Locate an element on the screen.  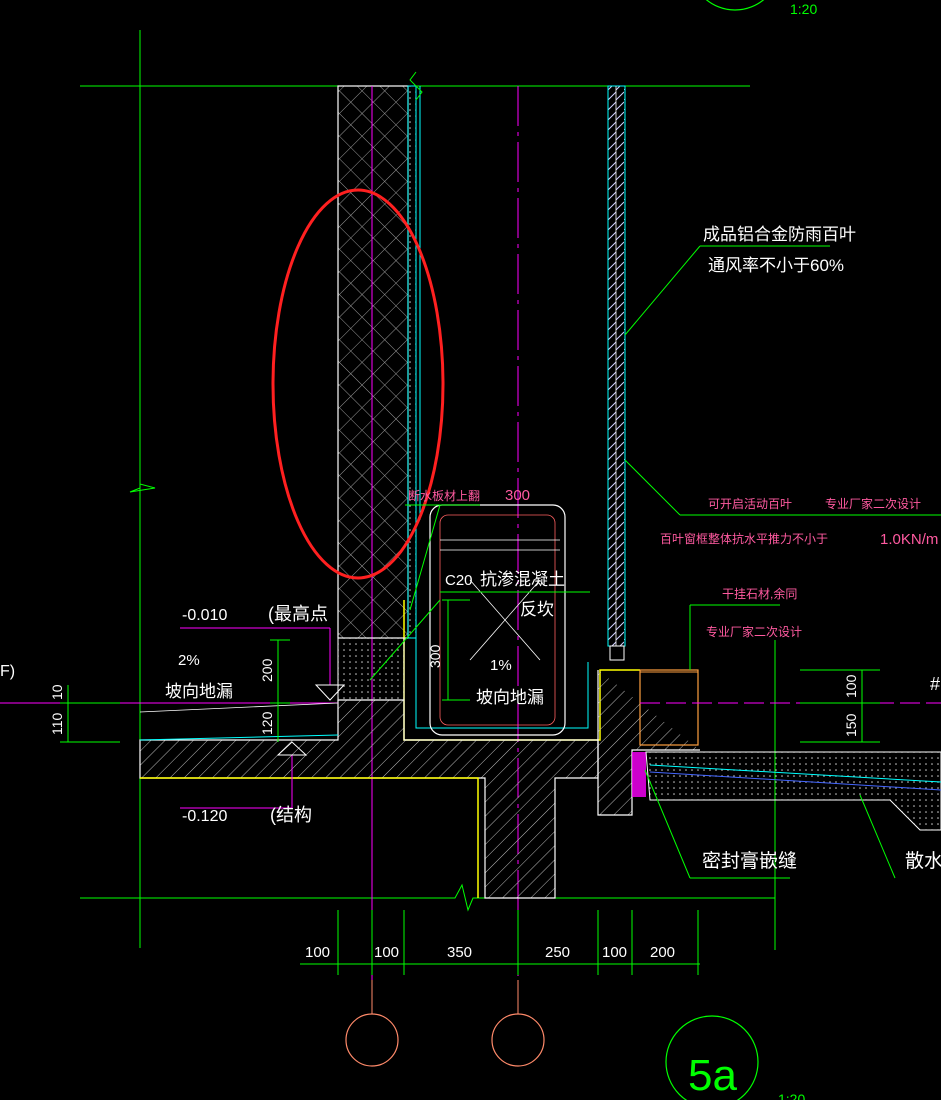
grid-bubble-right is located at coordinates (518, 1040).